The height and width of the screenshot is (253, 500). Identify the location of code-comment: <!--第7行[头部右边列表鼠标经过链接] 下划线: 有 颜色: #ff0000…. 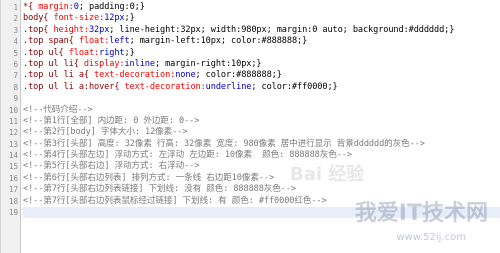
(175, 200).